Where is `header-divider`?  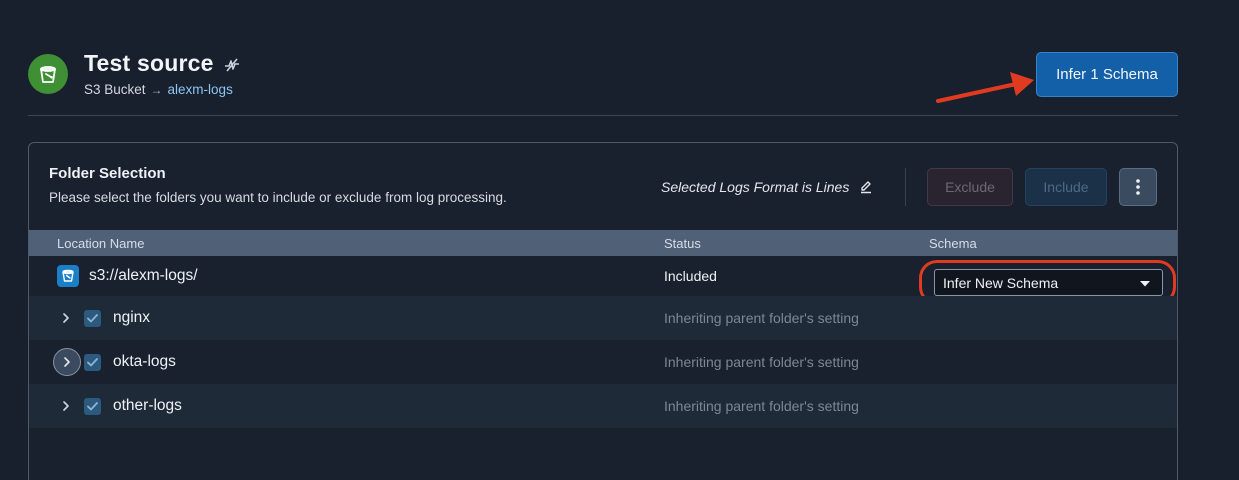
header-divider is located at coordinates (603, 115).